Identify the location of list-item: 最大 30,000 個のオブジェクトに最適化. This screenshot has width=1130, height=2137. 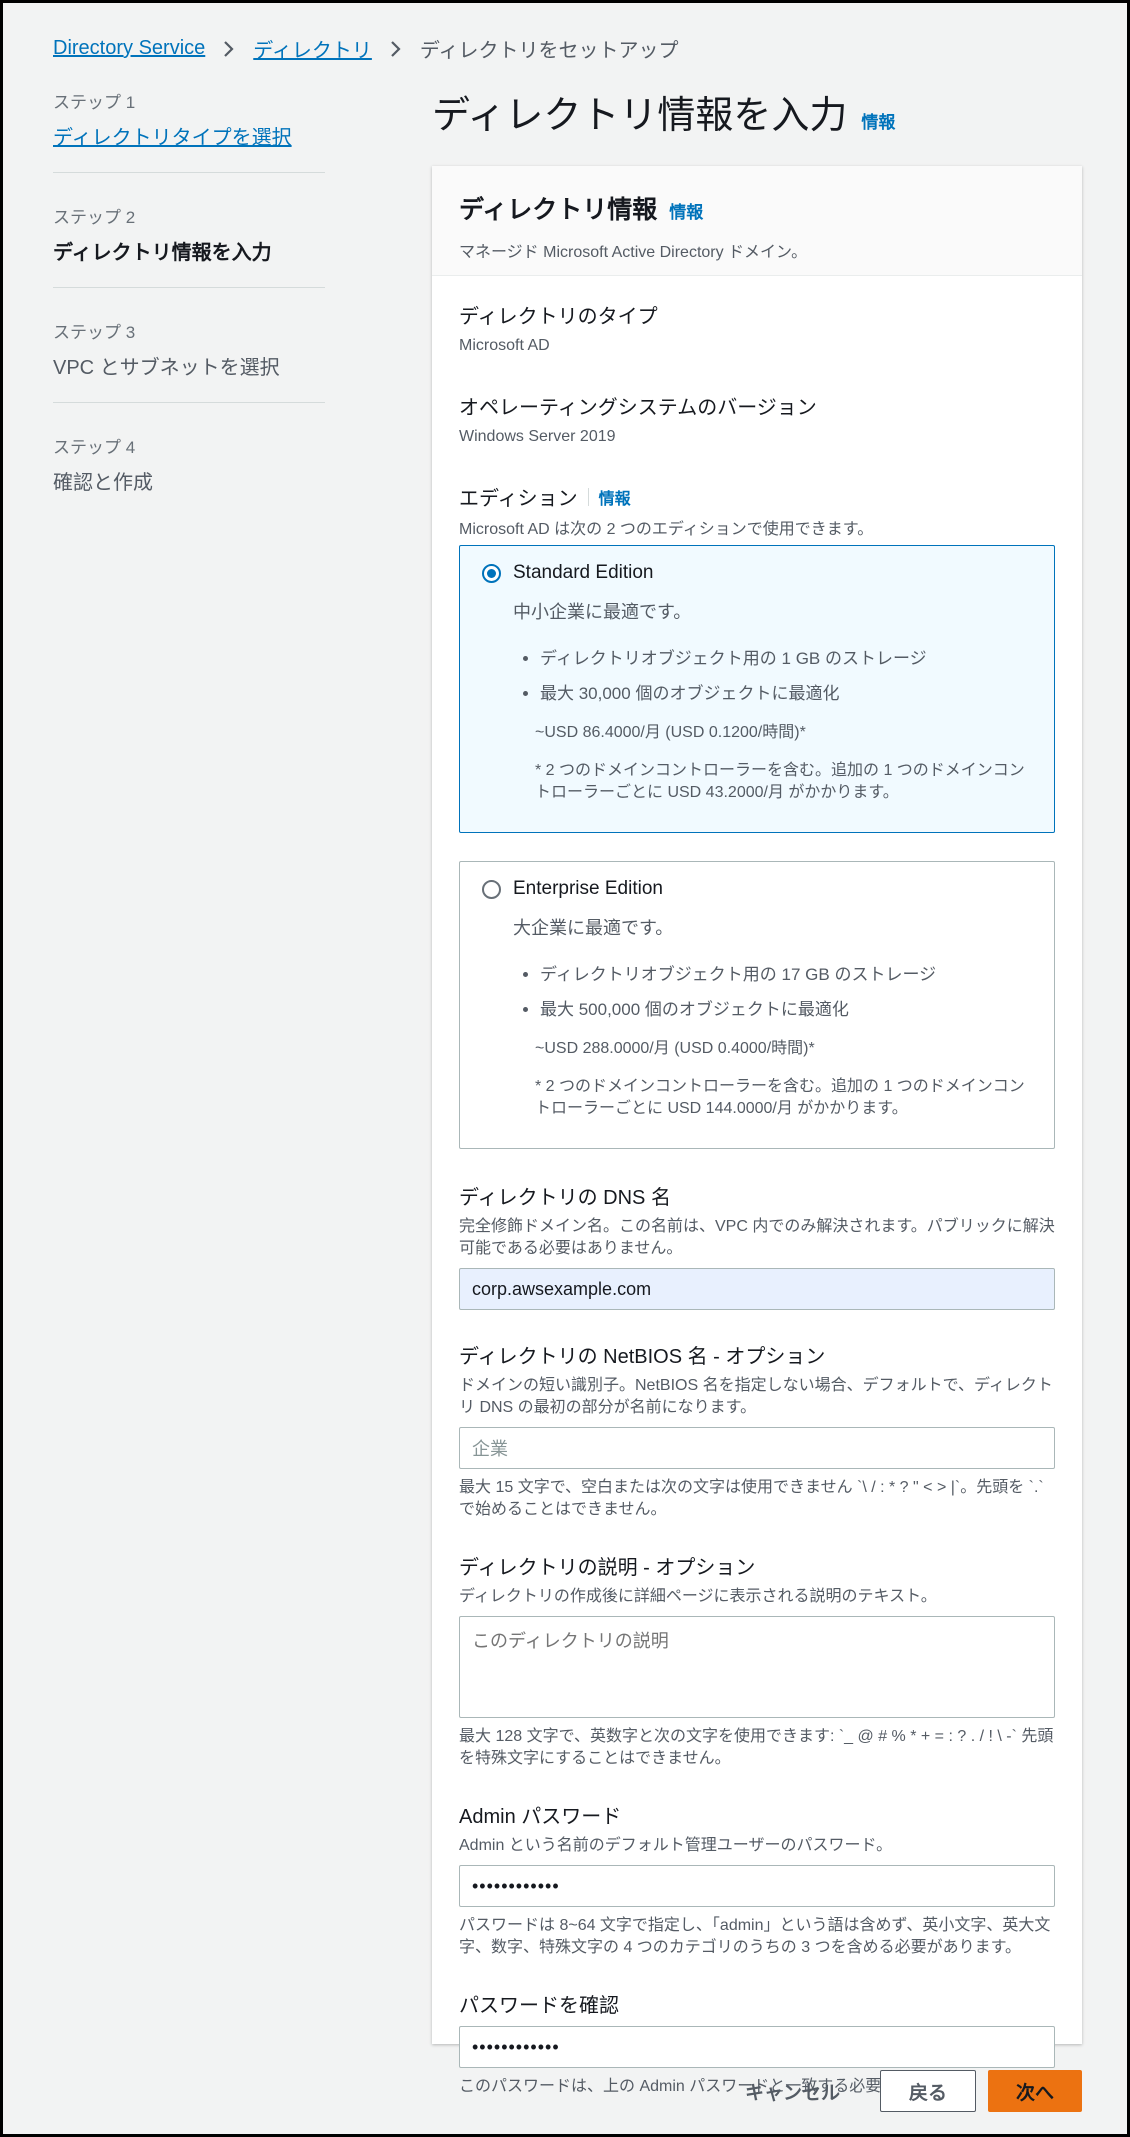
(785, 691).